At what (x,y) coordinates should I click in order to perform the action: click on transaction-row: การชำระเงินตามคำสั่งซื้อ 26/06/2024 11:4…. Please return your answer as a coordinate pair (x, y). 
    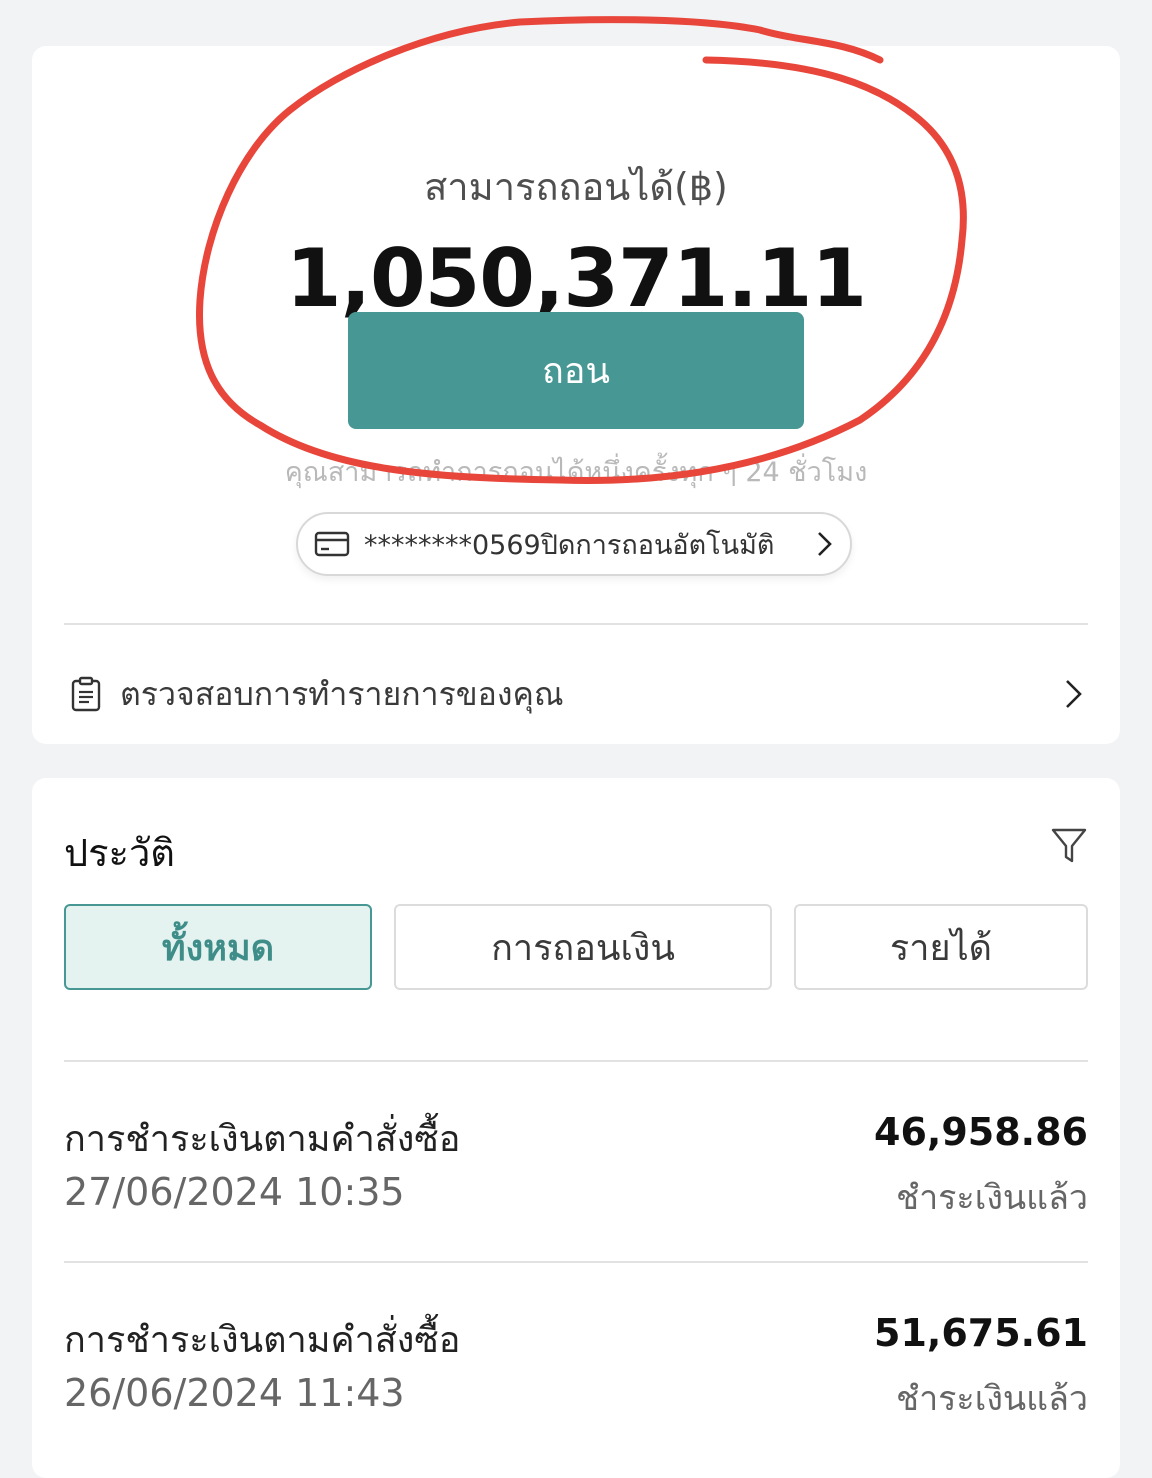
    Looking at the image, I should click on (576, 1371).